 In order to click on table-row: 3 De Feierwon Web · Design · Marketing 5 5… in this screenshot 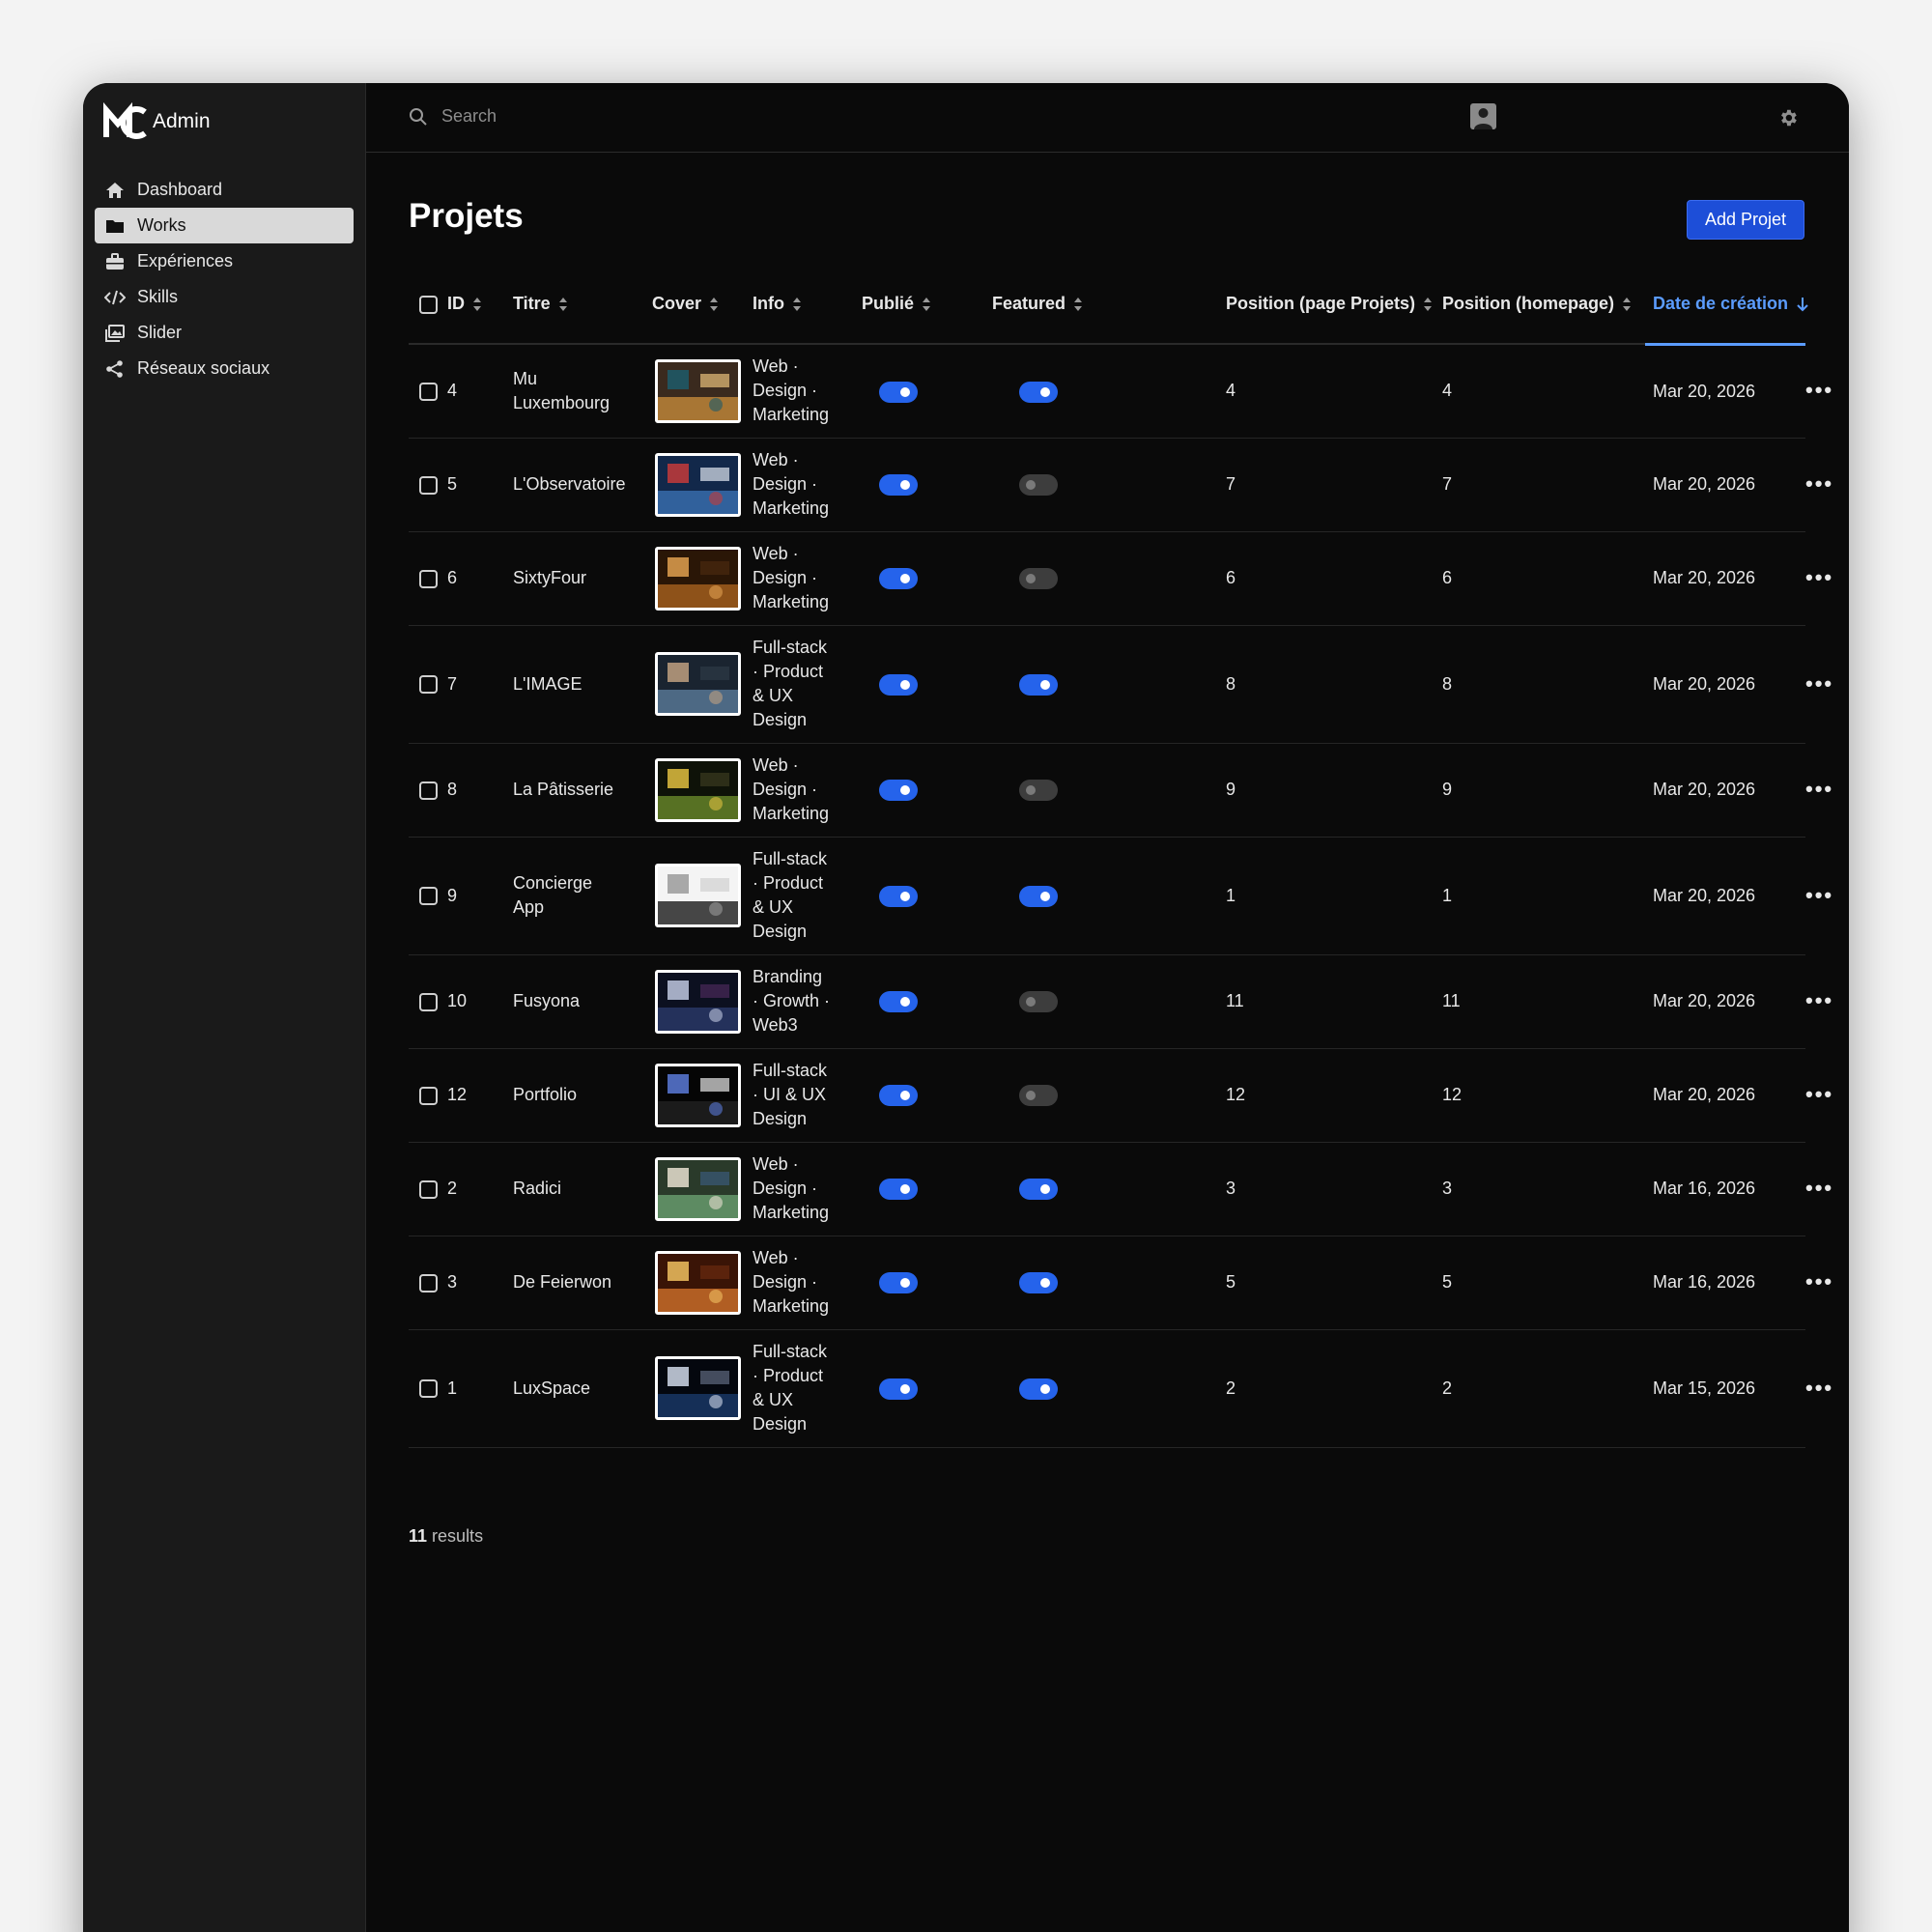, I will do `click(1120, 1283)`.